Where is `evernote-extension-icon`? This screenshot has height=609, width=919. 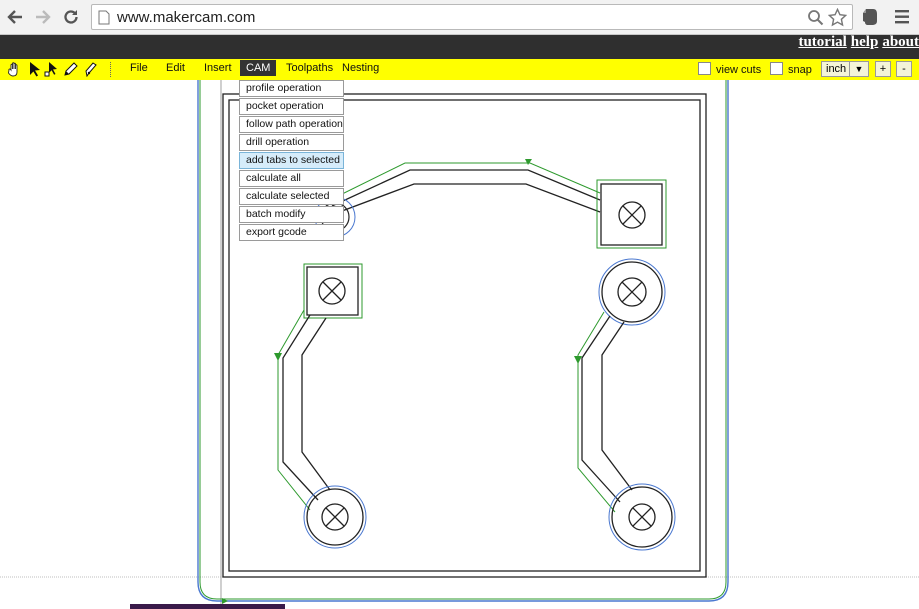
evernote-extension-icon is located at coordinates (870, 16).